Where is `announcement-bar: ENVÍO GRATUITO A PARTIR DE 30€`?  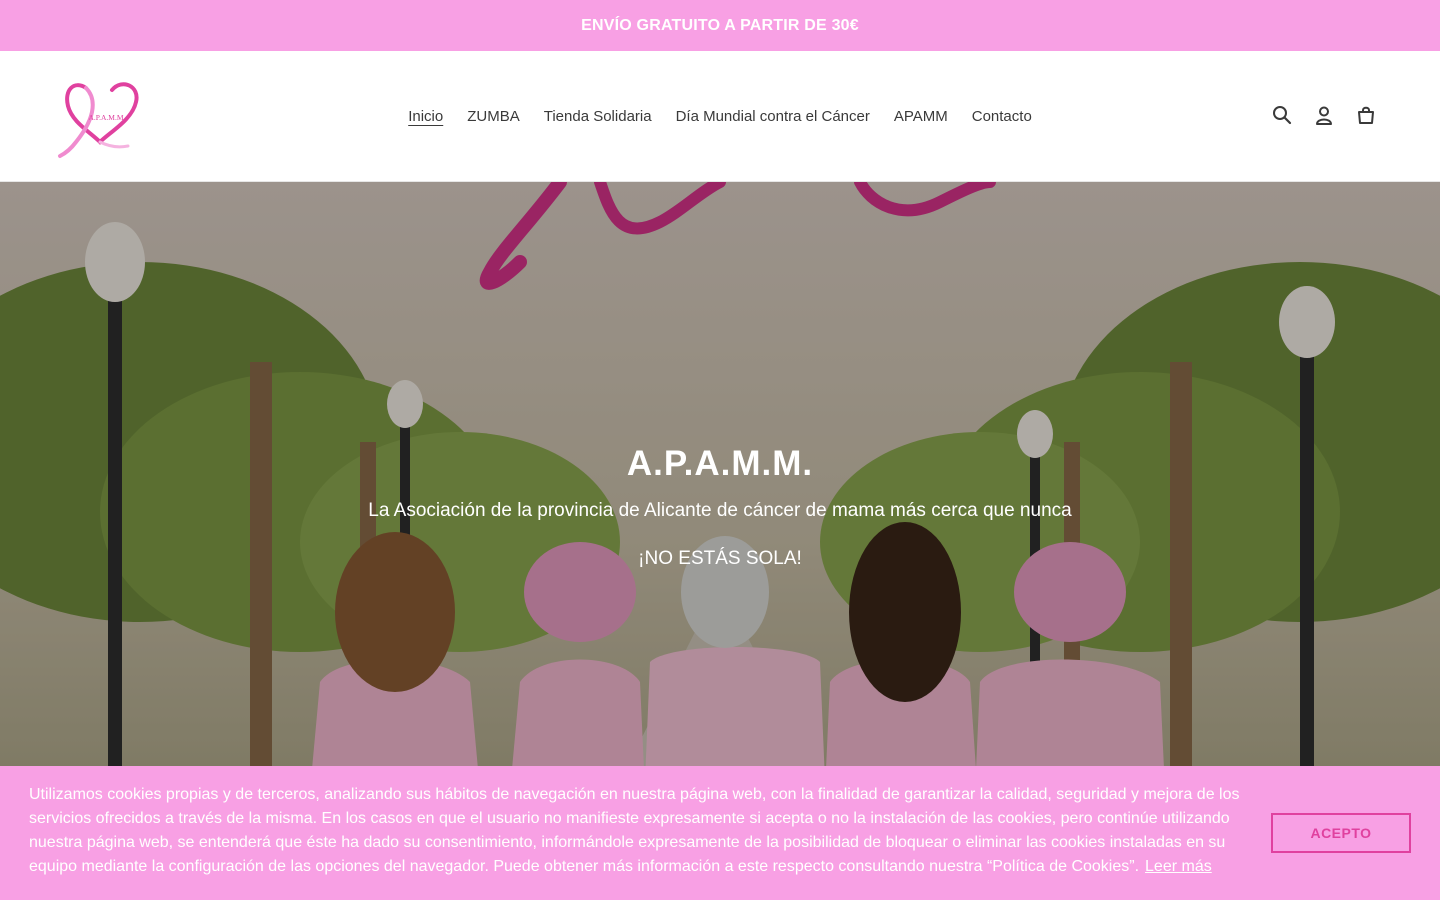 announcement-bar: ENVÍO GRATUITO A PARTIR DE 30€ is located at coordinates (720, 25).